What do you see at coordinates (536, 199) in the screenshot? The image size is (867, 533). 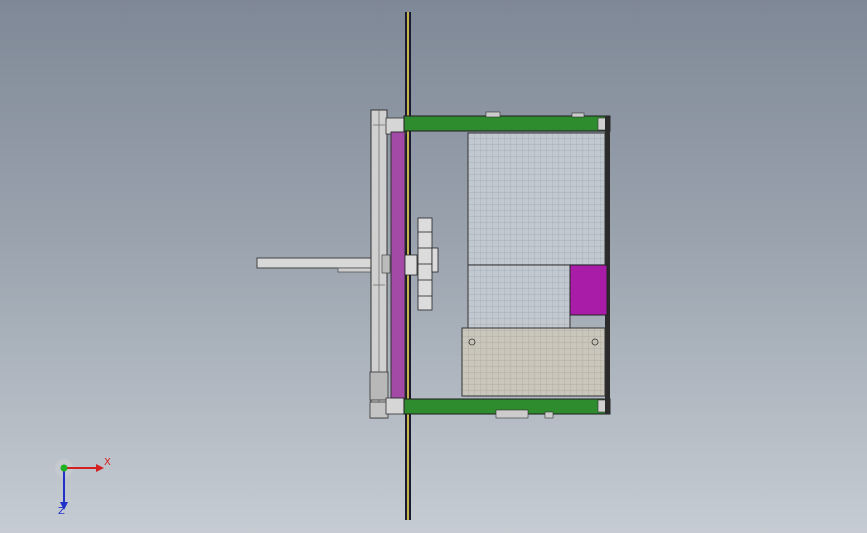 I see `upper-mesh-panel` at bounding box center [536, 199].